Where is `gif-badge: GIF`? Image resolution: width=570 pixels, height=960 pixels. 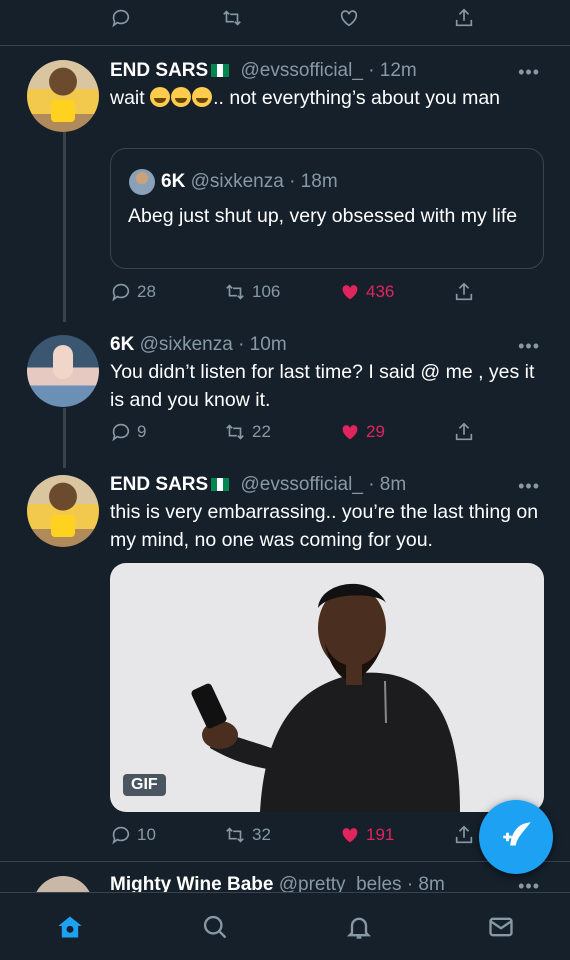
gif-badge: GIF is located at coordinates (144, 785).